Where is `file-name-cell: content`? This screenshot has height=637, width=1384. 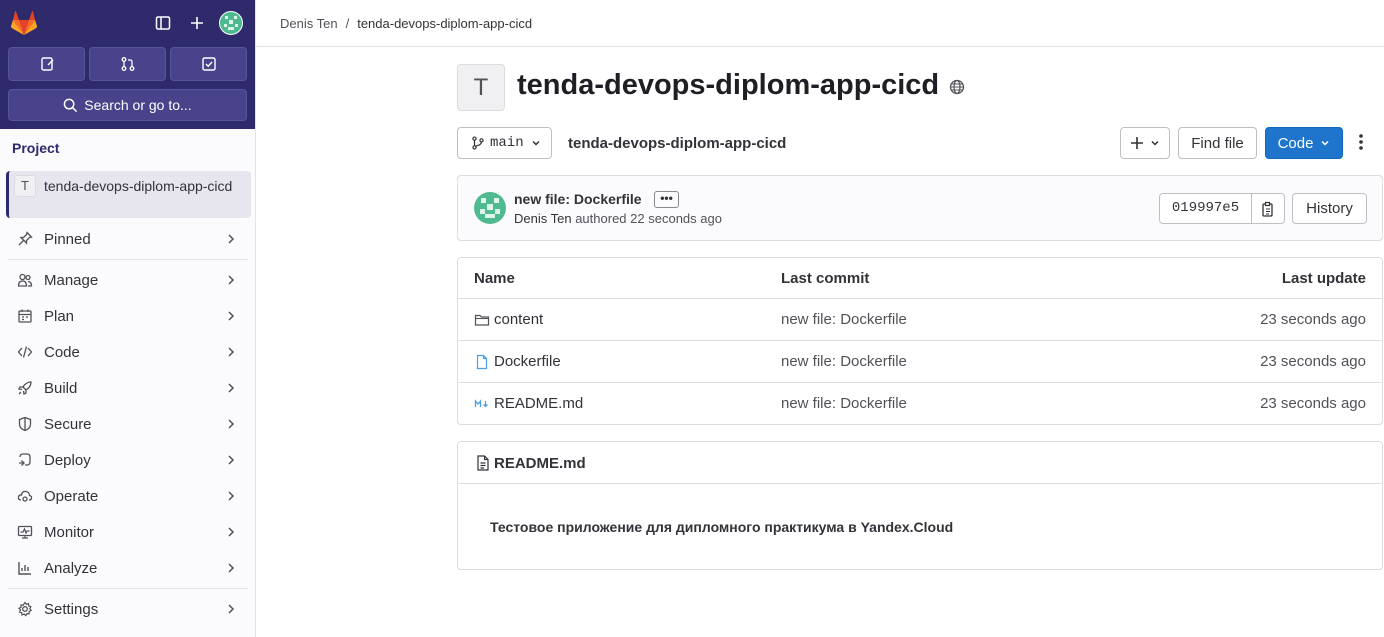
file-name-cell: content is located at coordinates (508, 319).